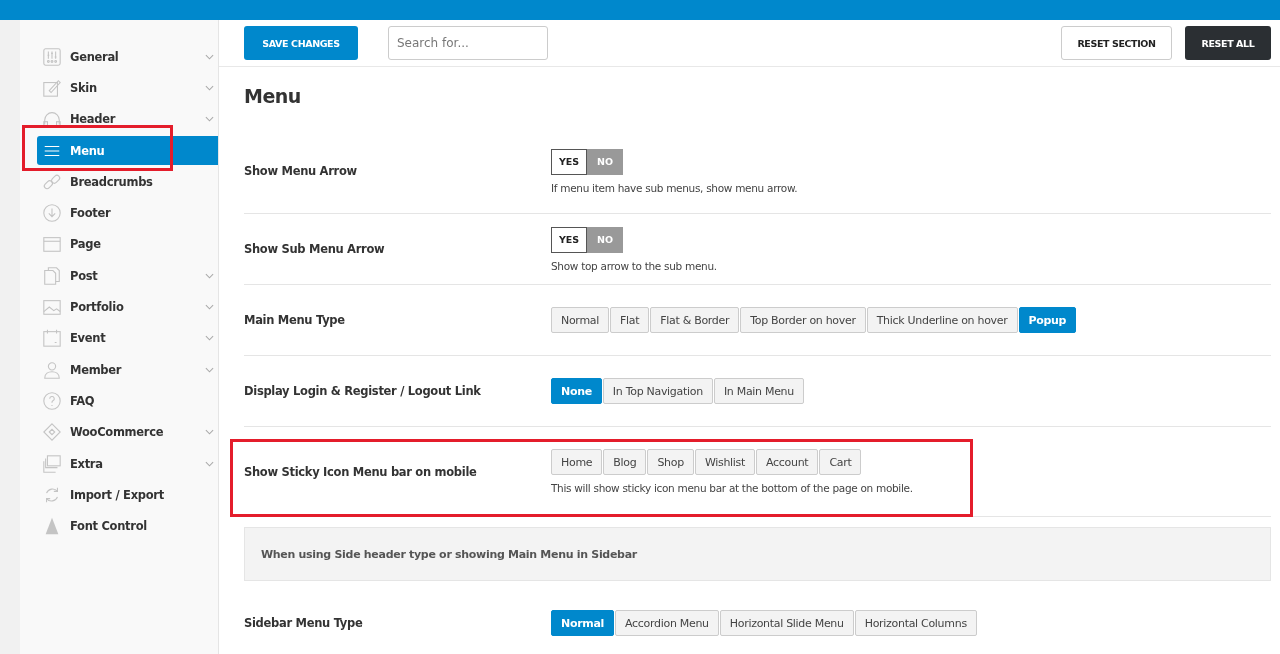 The width and height of the screenshot is (1280, 654). Describe the element at coordinates (840, 462) in the screenshot. I see `option-button: Cart` at that location.